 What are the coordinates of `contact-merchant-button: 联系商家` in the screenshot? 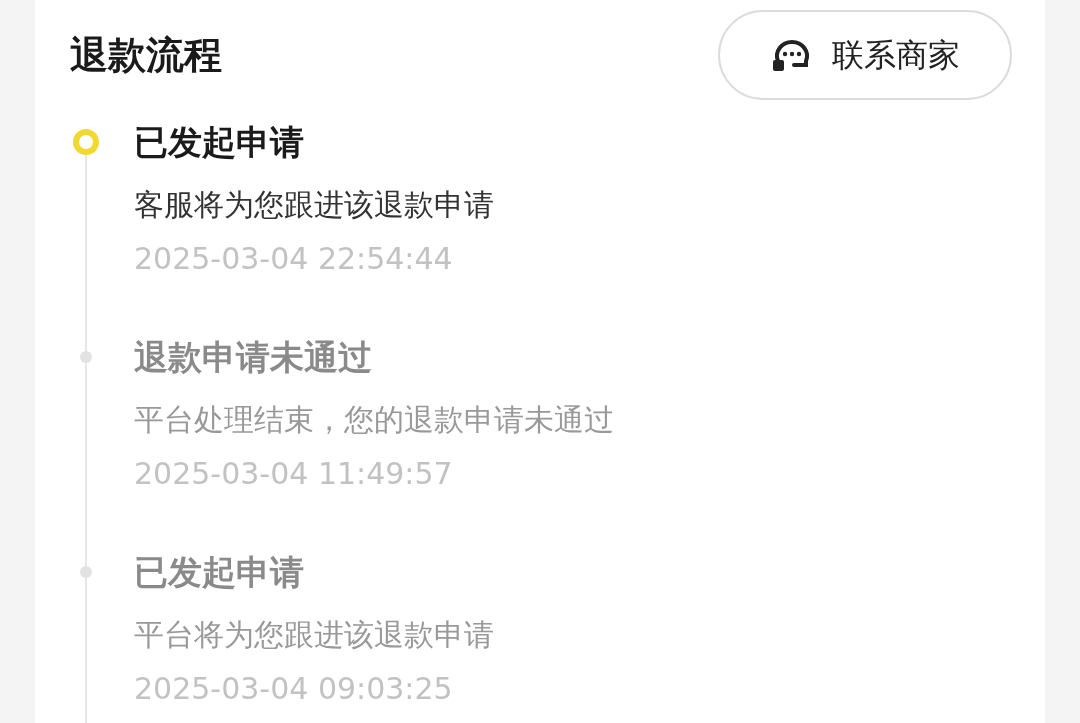 It's located at (865, 55).